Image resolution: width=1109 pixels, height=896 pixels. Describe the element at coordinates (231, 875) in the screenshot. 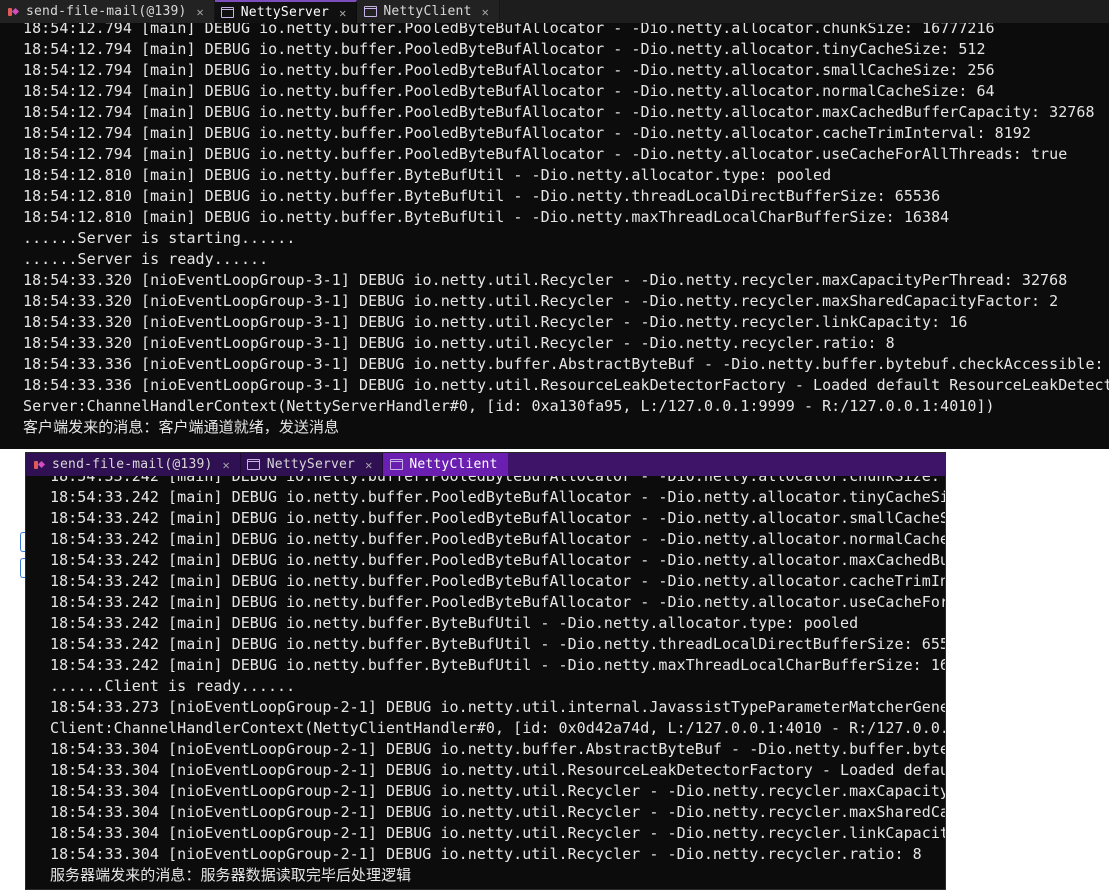

I see `terminal-line: 服务器端发来的消息：服务器数据读取完毕后处理逻辑` at that location.